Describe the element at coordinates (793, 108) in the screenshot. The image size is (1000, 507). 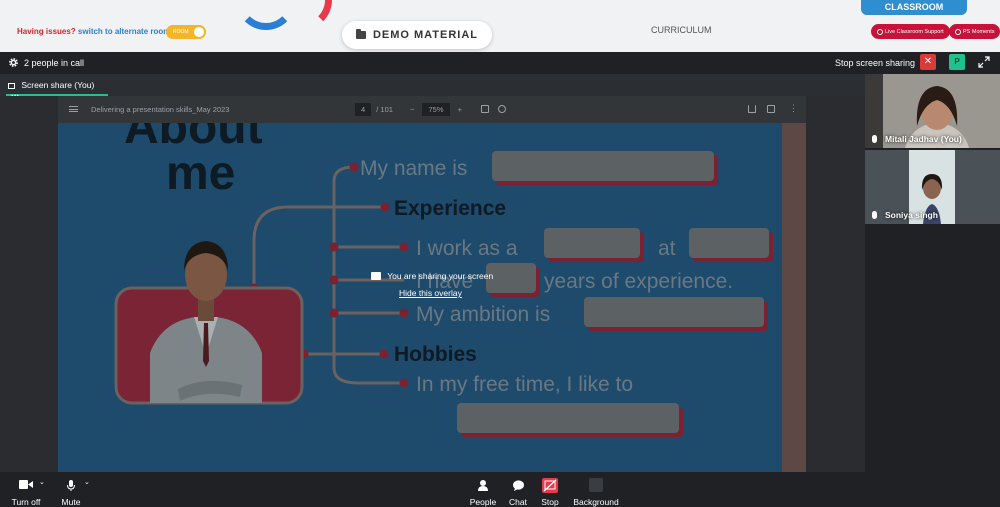
I see `more-vert-icon: ⋮` at that location.